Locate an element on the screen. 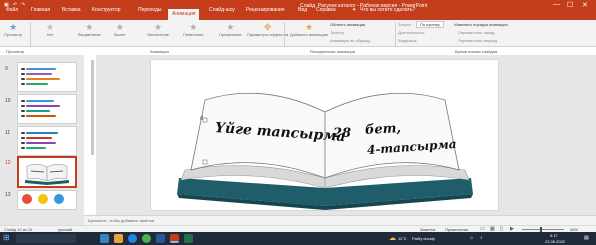 The image size is (596, 245). group-label-advanced: Расширенная анимация is located at coordinates (332, 51).